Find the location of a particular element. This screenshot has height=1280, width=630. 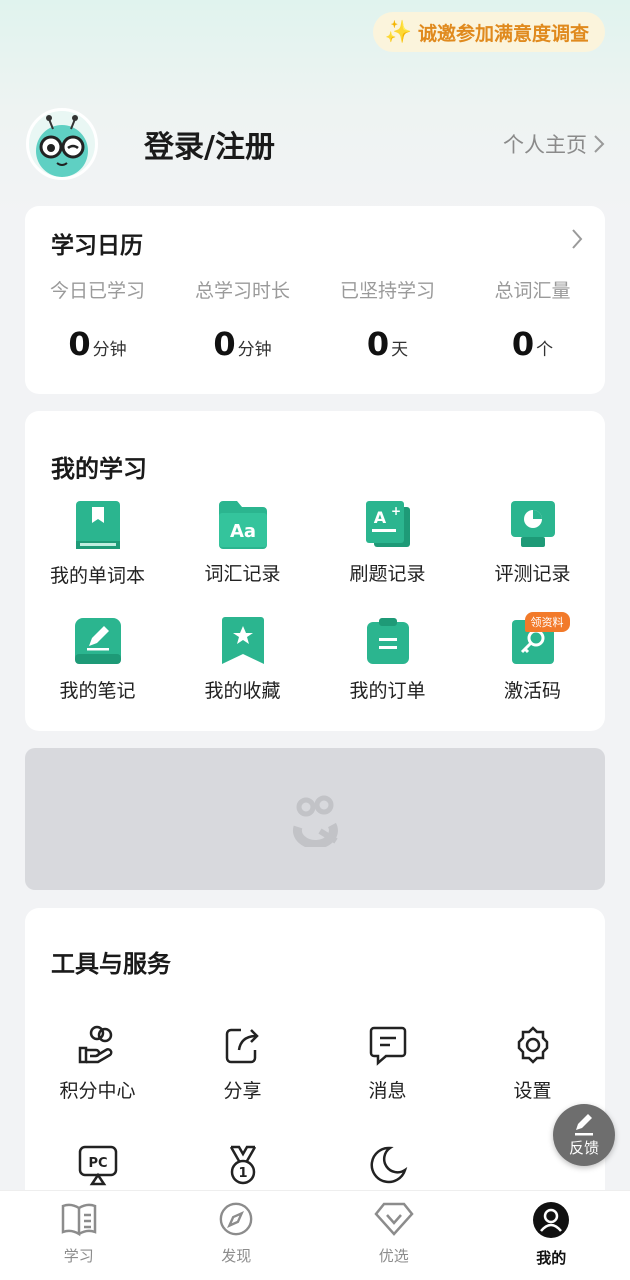

pc-icon: PC is located at coordinates (97, 1165).